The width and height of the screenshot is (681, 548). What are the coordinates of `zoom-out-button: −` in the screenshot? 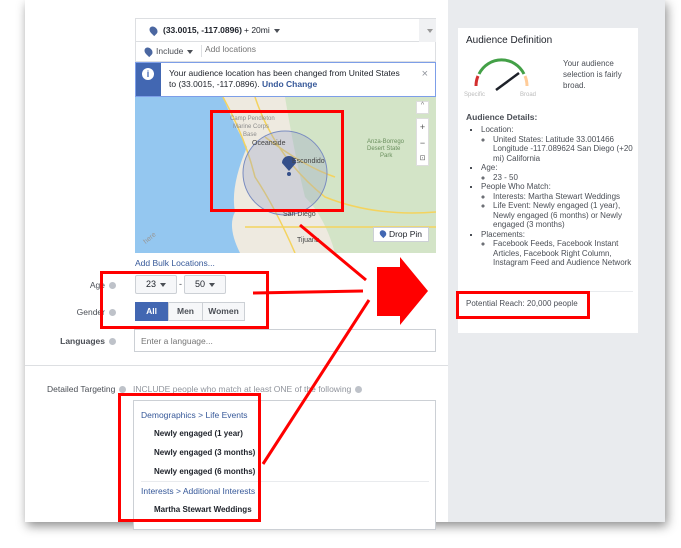 It's located at (422, 143).